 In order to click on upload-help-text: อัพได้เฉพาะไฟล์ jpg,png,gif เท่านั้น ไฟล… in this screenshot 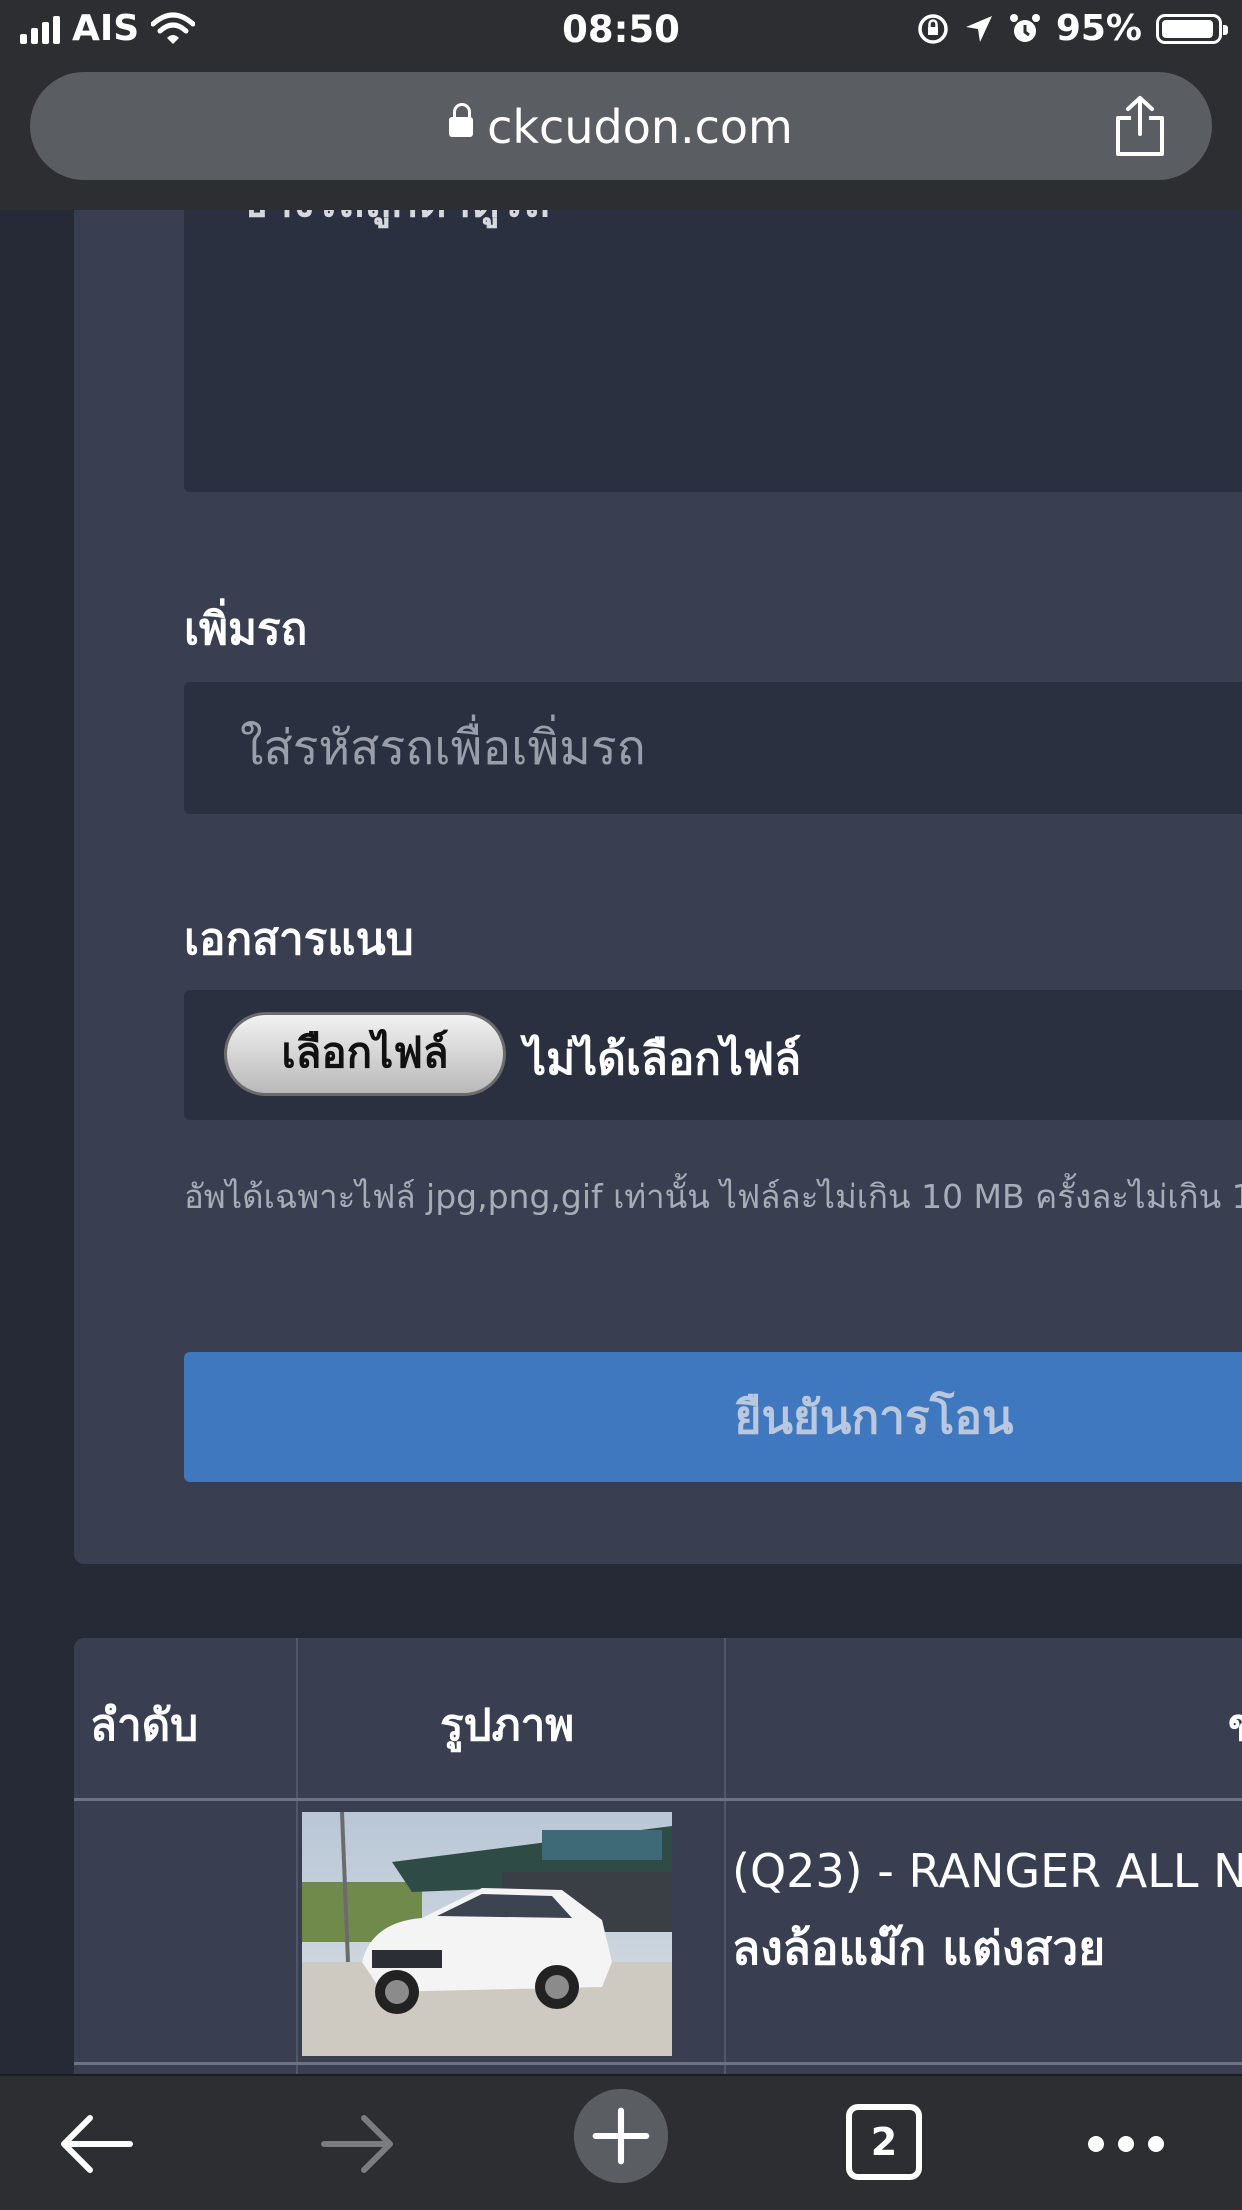, I will do `click(713, 1196)`.